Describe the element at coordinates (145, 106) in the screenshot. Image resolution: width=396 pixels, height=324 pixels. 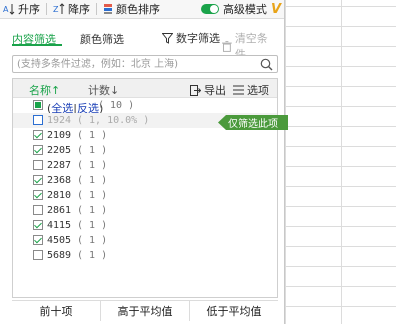
I see `select-all-row: (全选|反选) ( 10 )` at that location.